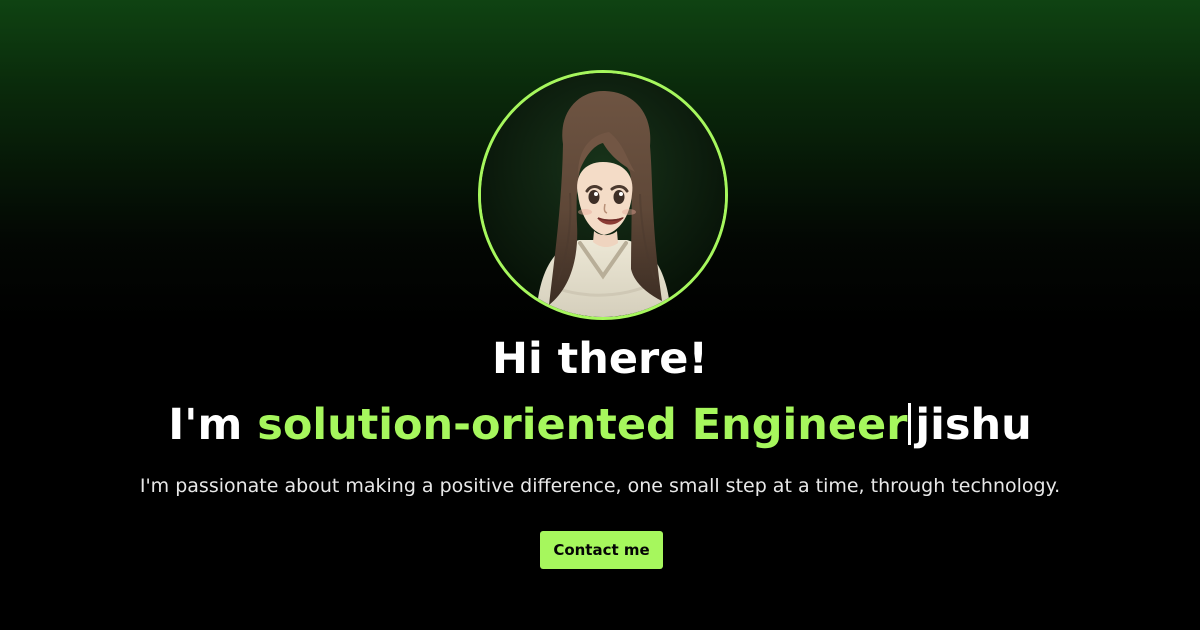 This screenshot has height=630, width=1200. I want to click on intro-heading: I'm solution-oriented Engineer jishu, so click(600, 425).